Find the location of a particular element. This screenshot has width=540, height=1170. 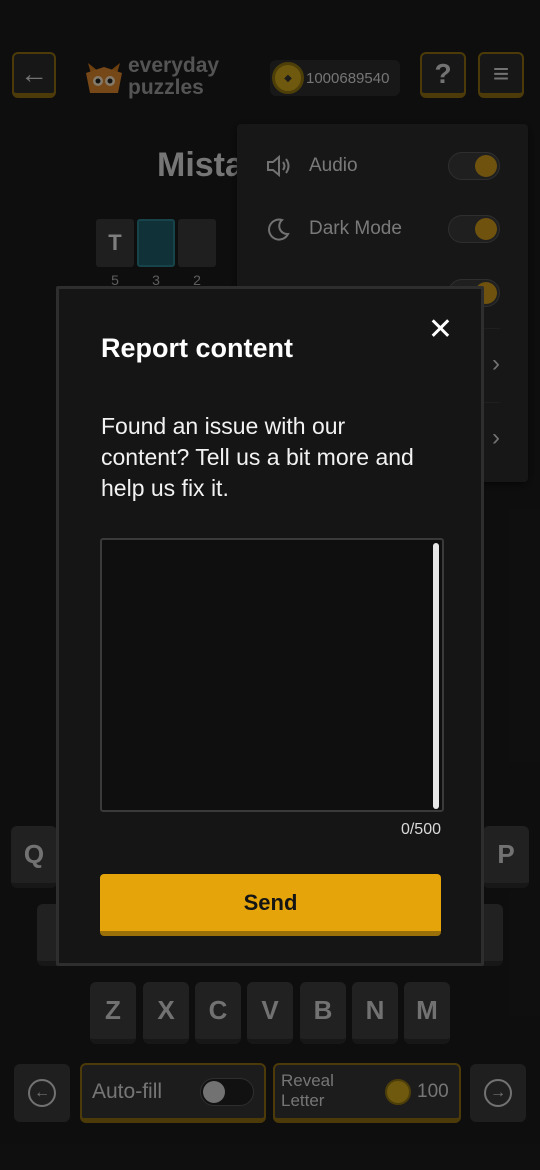

dialog-title: Report content is located at coordinates (197, 348).